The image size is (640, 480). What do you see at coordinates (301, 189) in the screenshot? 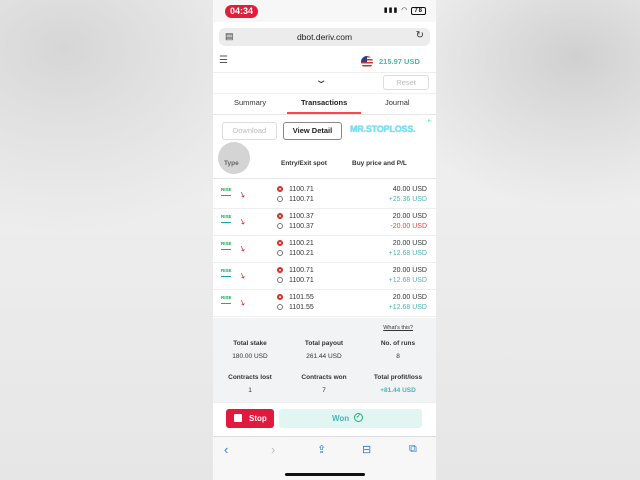
I see `entry-value: 1100.71` at bounding box center [301, 189].